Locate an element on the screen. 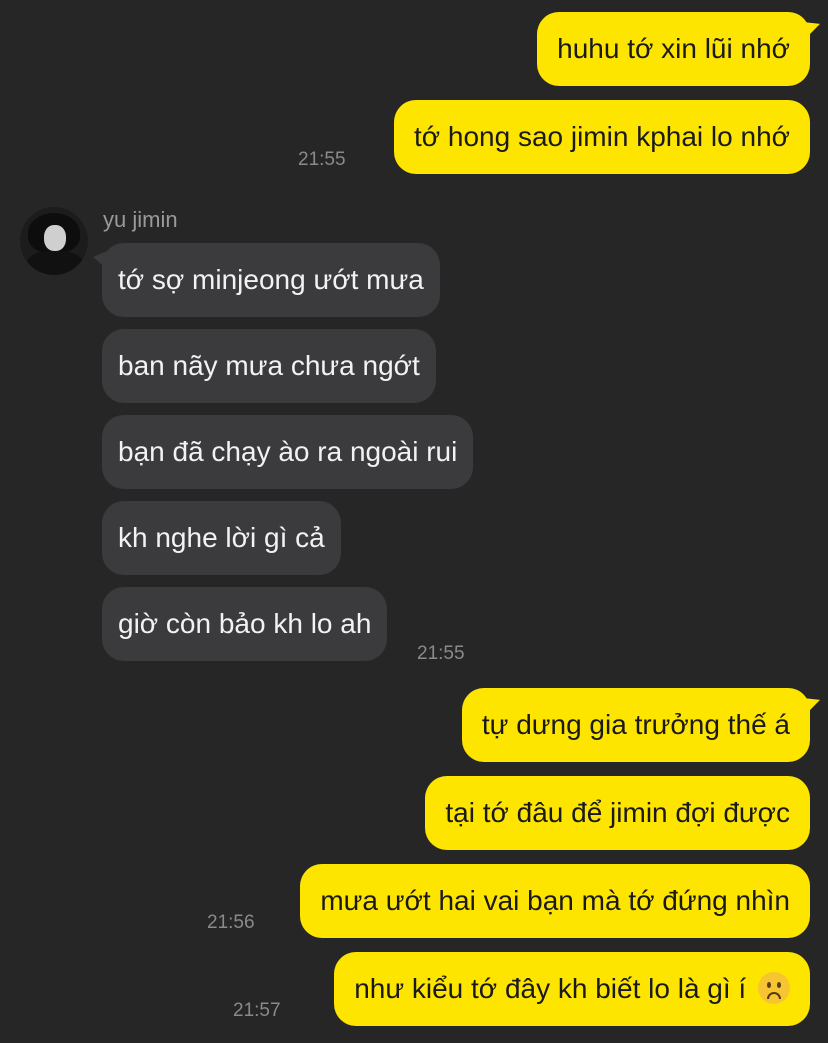  message-timestamp: 21:56 is located at coordinates (231, 922).